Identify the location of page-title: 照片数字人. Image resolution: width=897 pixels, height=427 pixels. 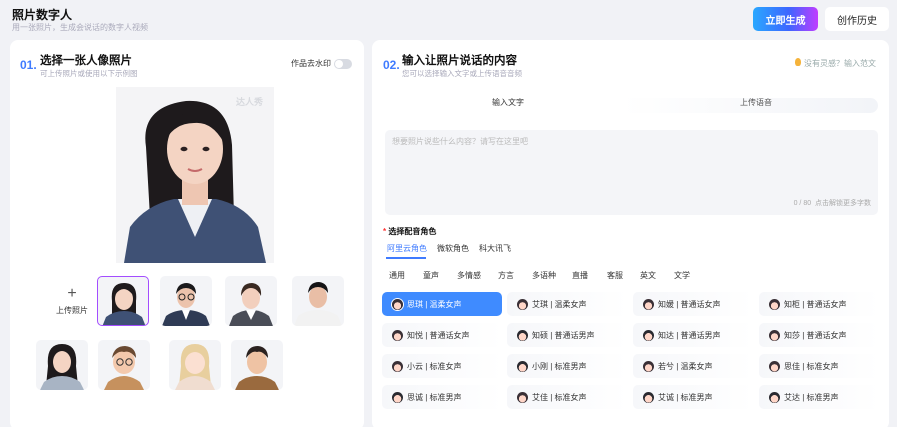
(42, 15).